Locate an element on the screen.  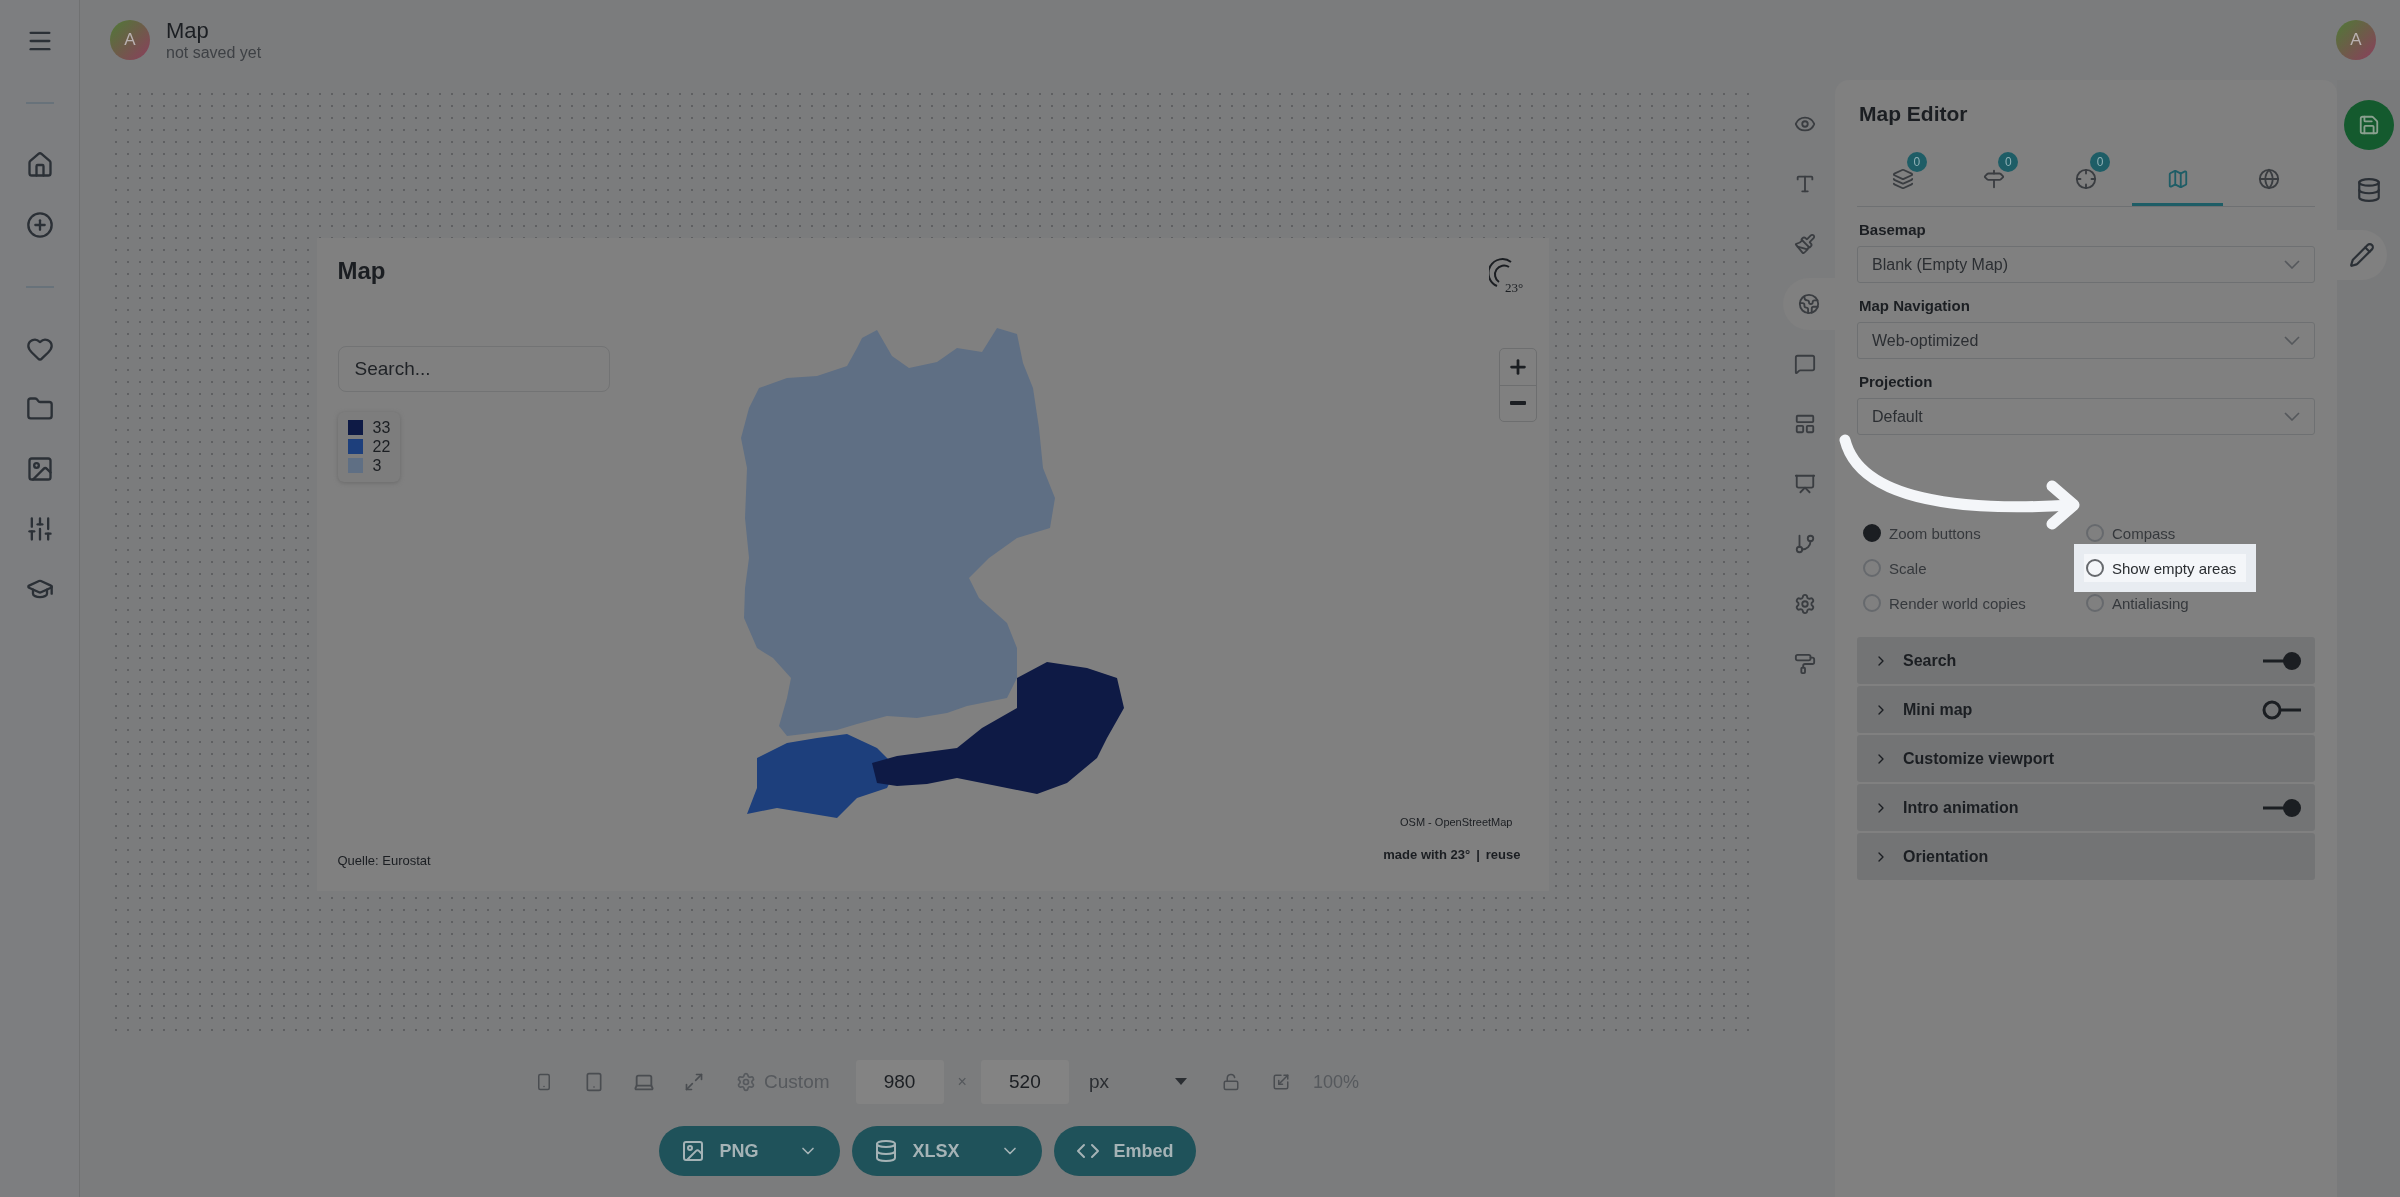
signpost-tab: 0 is located at coordinates (1994, 180).